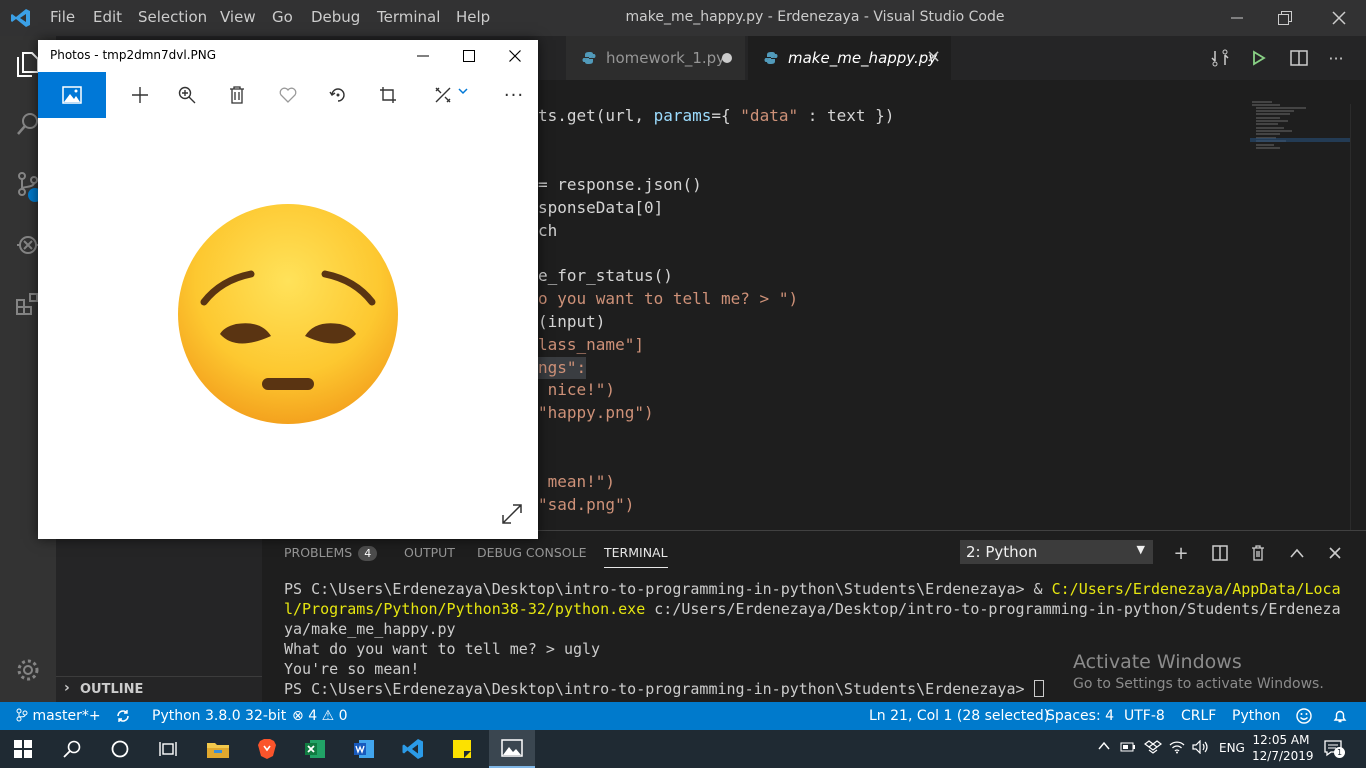  Describe the element at coordinates (58, 716) in the screenshot. I see `branch-status: master*+` at that location.